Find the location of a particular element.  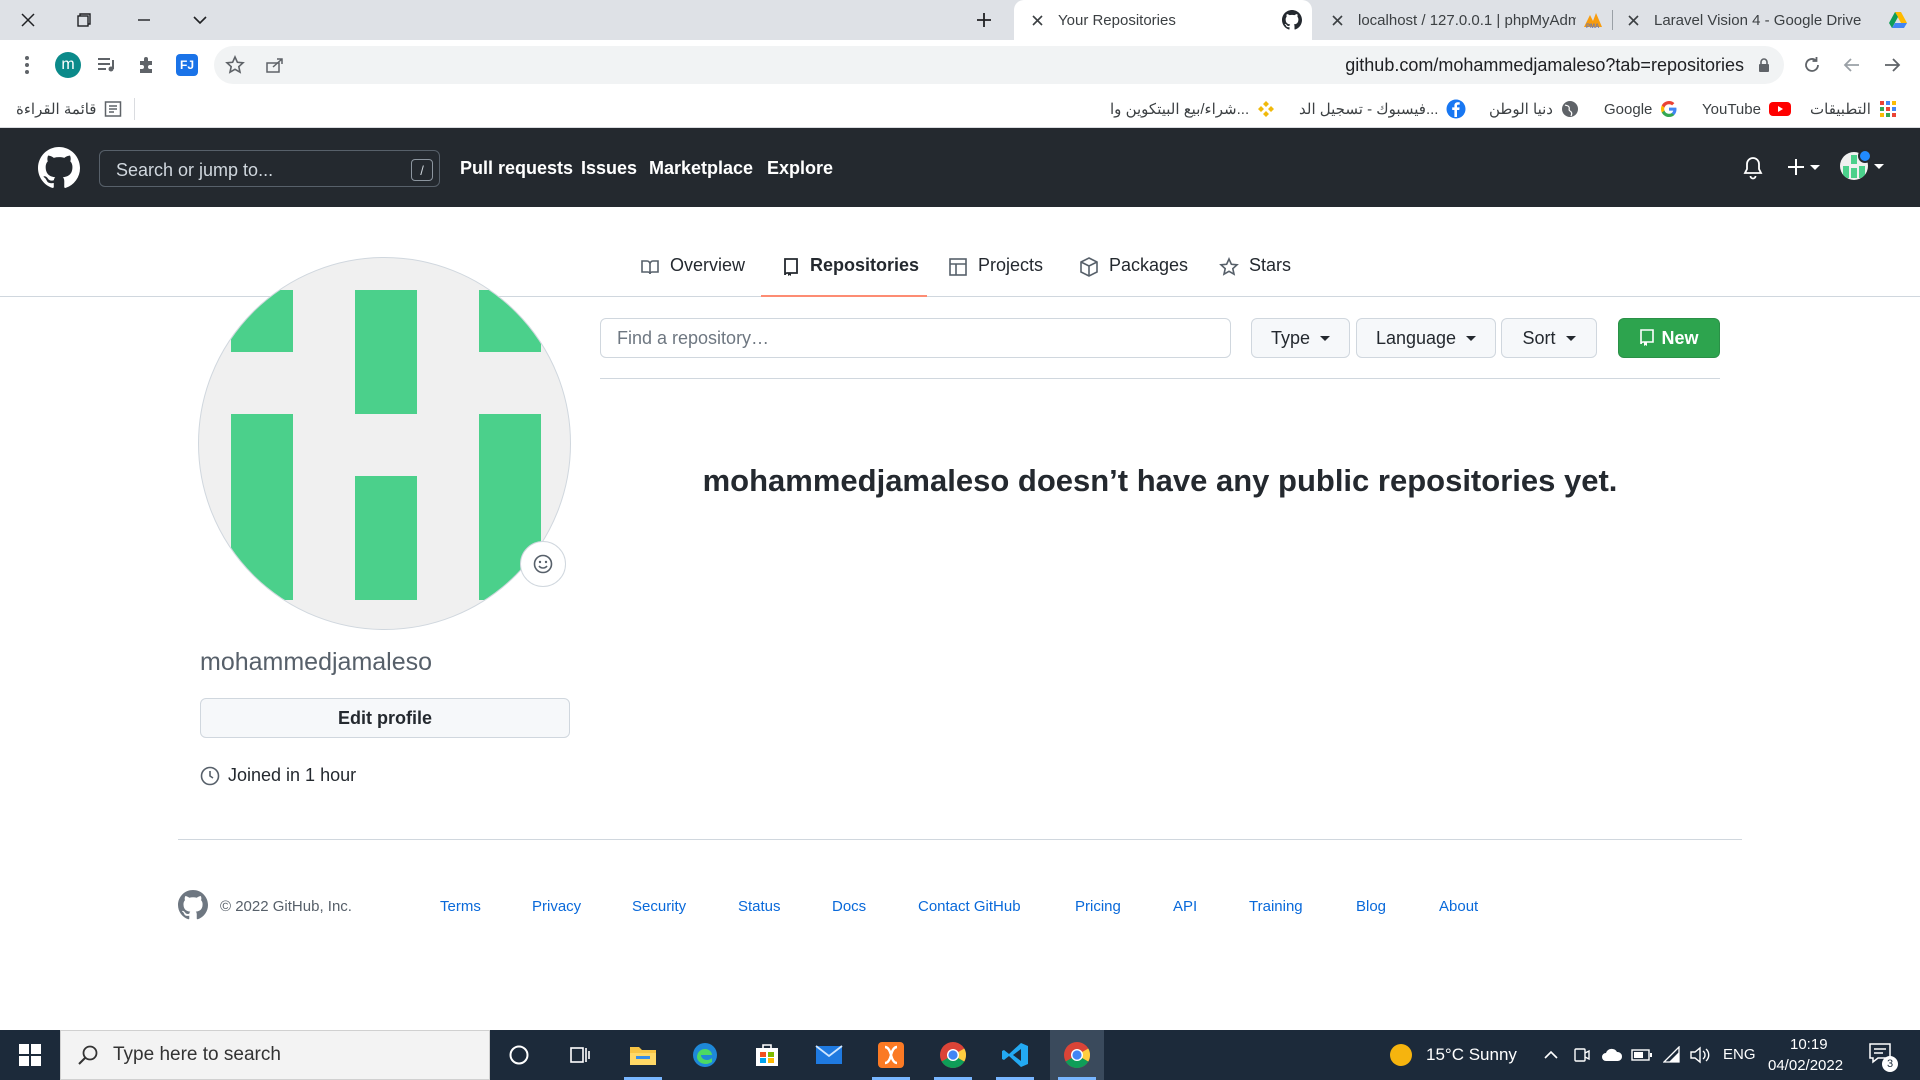

github-search-input: Search or jump to... / is located at coordinates (269, 168).